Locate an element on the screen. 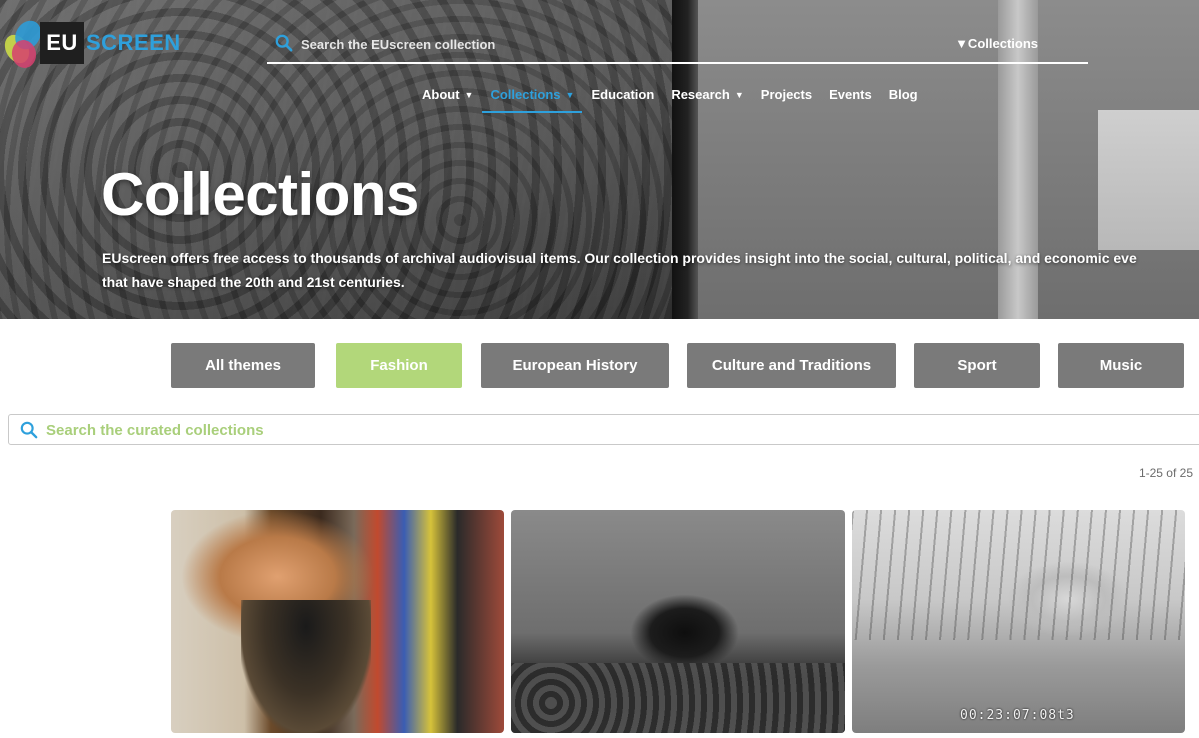 This screenshot has height=738, width=1199. nav-item-label: Blog is located at coordinates (903, 94).